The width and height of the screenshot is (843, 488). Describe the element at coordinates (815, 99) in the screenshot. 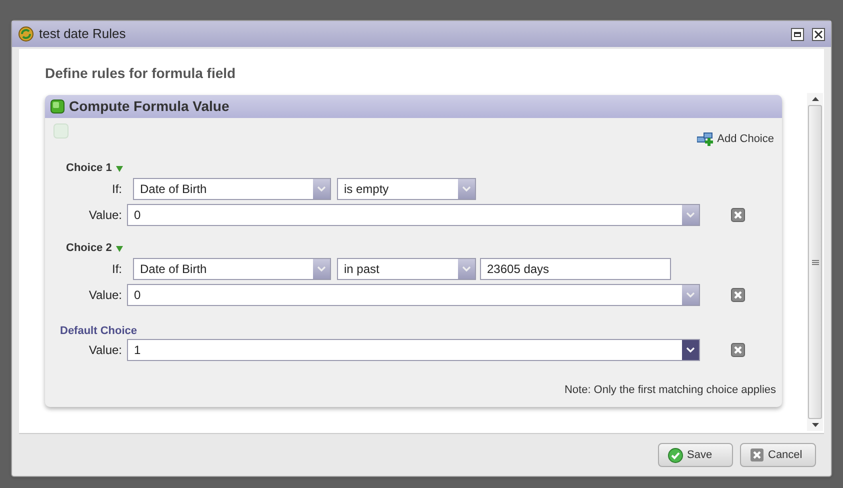

I see `scroll-up-icon` at that location.